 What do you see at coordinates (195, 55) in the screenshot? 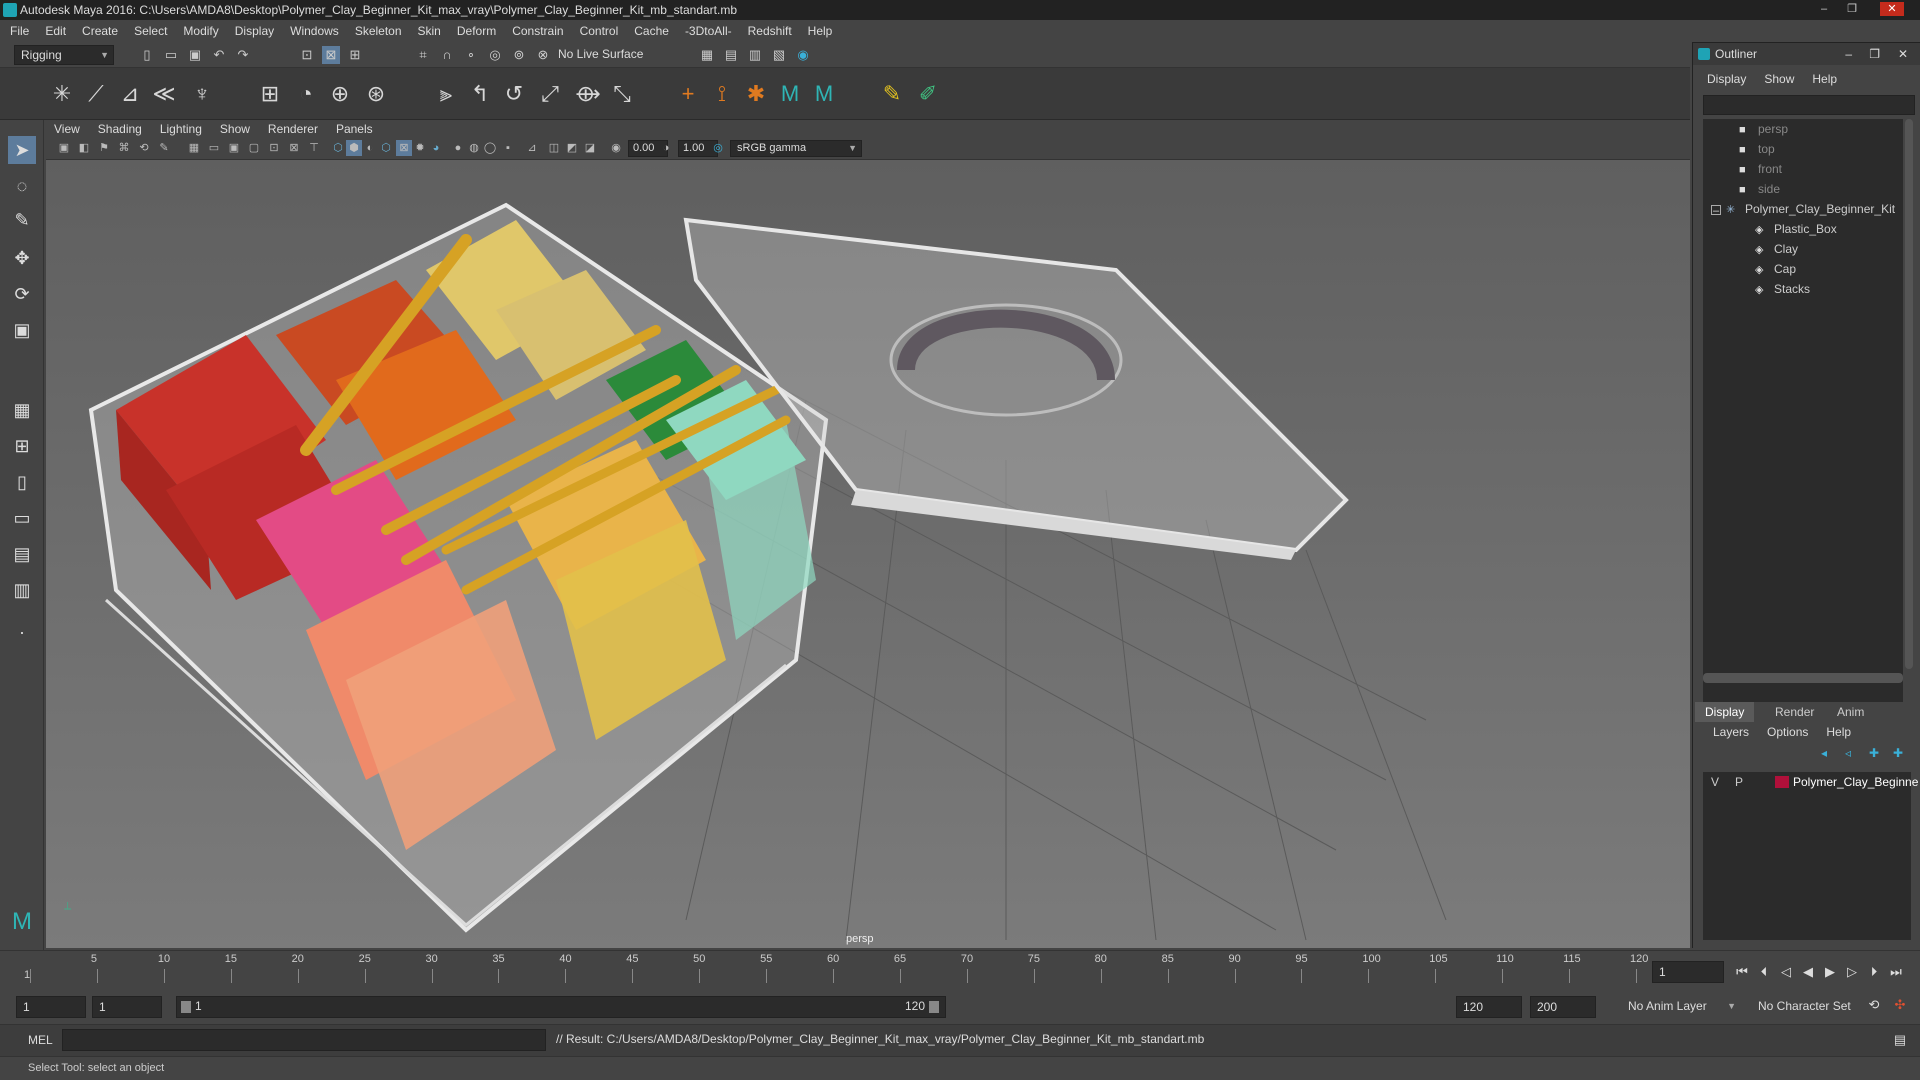
I see `save-scene-icon: ▣` at bounding box center [195, 55].